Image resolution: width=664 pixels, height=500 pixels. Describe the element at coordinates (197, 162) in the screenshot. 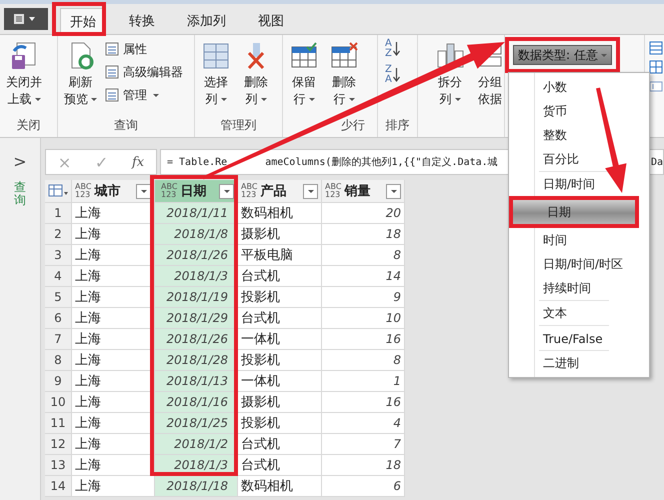

I see `formula-text: = Table.Re` at that location.